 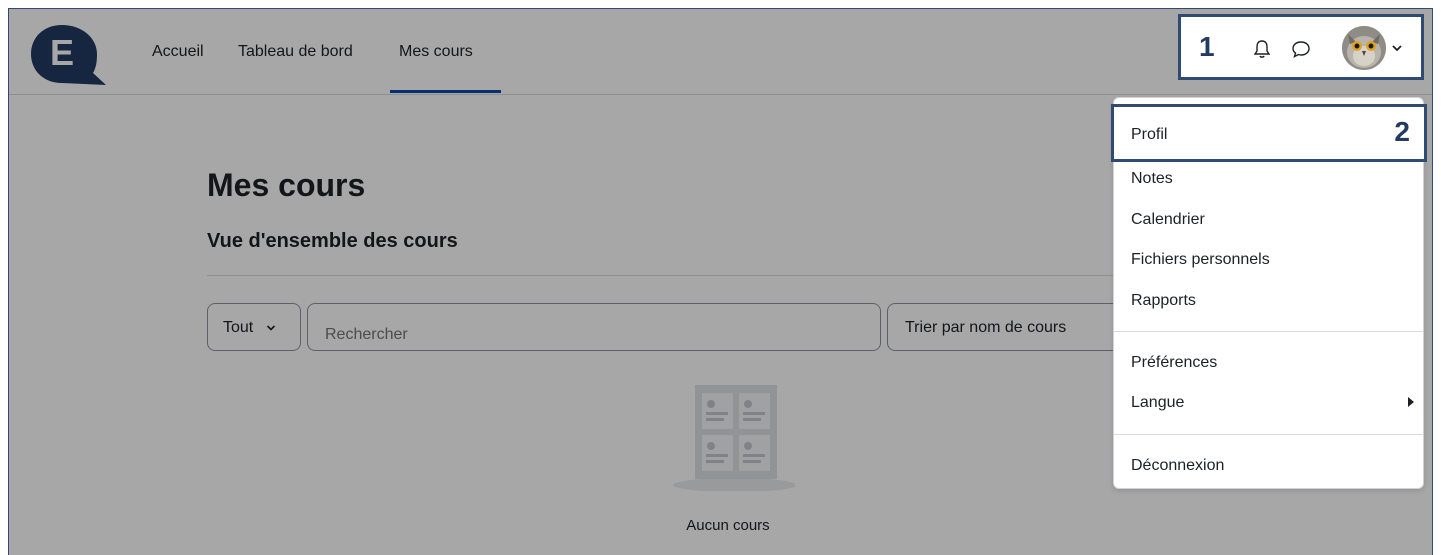 I want to click on page-title: Mes cours, so click(x=286, y=185).